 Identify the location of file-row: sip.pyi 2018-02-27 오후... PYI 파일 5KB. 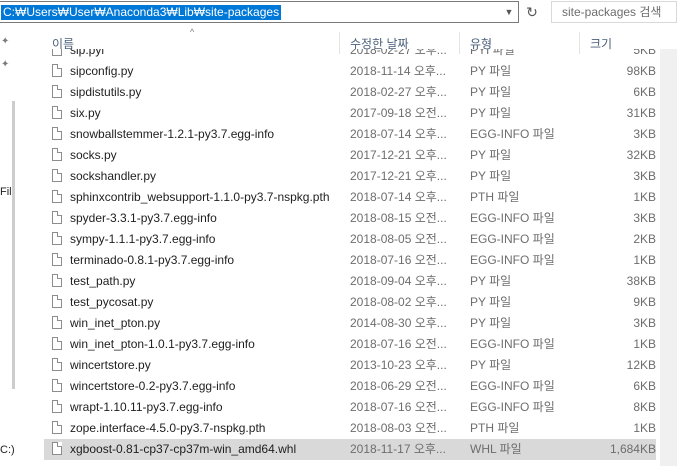
(350, 55).